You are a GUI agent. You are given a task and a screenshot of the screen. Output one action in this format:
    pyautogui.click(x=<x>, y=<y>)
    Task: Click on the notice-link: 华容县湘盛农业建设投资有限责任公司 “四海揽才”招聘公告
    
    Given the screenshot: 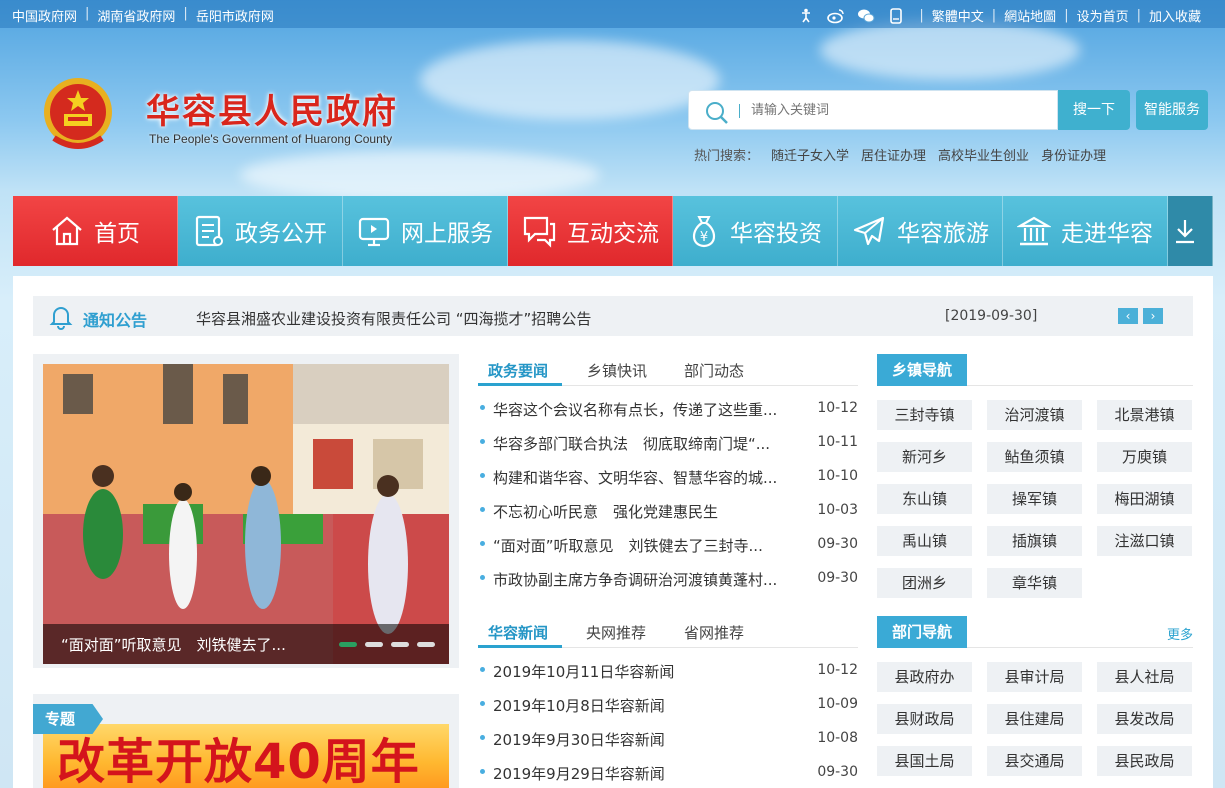 What is the action you would take?
    pyautogui.click(x=393, y=318)
    